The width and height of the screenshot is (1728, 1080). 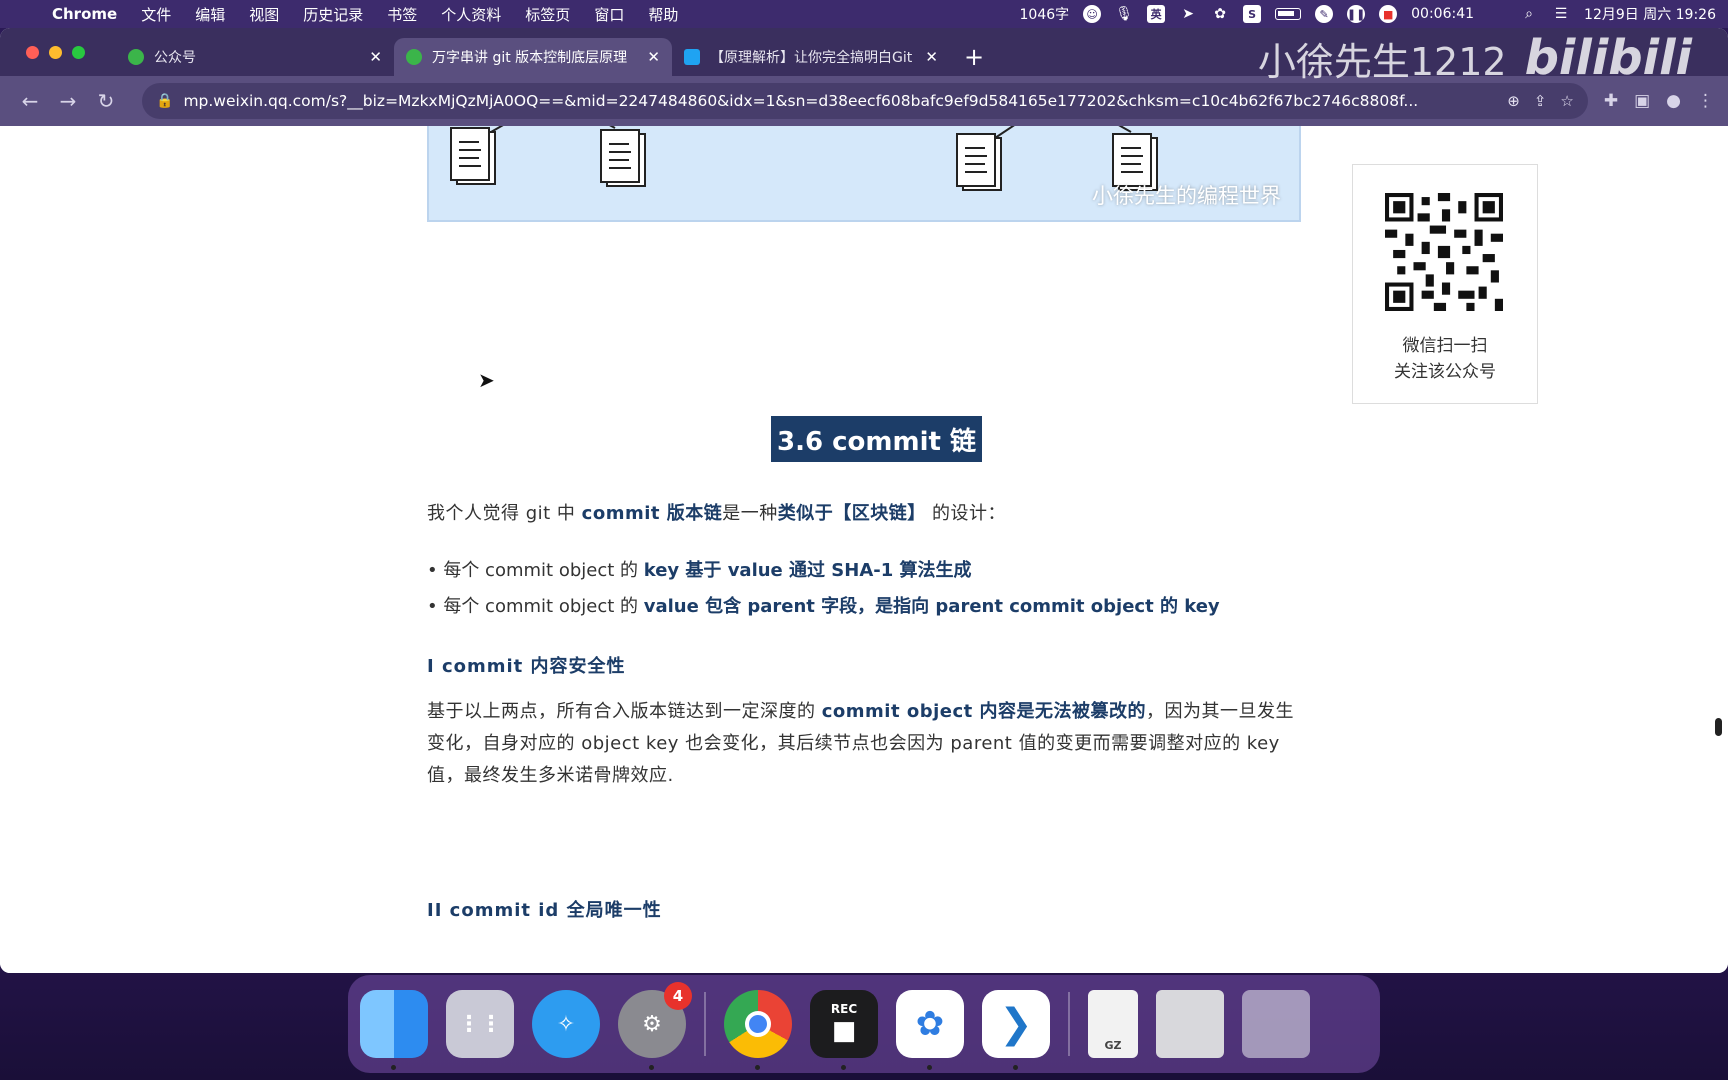 I want to click on bilibili-favicon-icon, so click(x=692, y=57).